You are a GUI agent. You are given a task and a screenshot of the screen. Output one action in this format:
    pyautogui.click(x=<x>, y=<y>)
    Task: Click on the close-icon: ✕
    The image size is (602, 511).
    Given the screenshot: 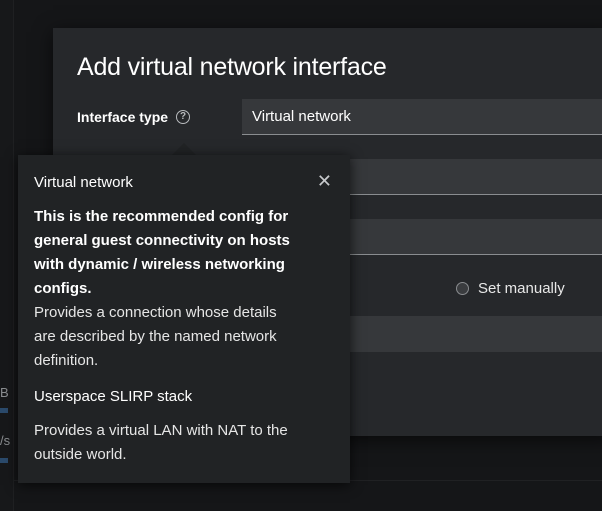 What is the action you would take?
    pyautogui.click(x=324, y=181)
    